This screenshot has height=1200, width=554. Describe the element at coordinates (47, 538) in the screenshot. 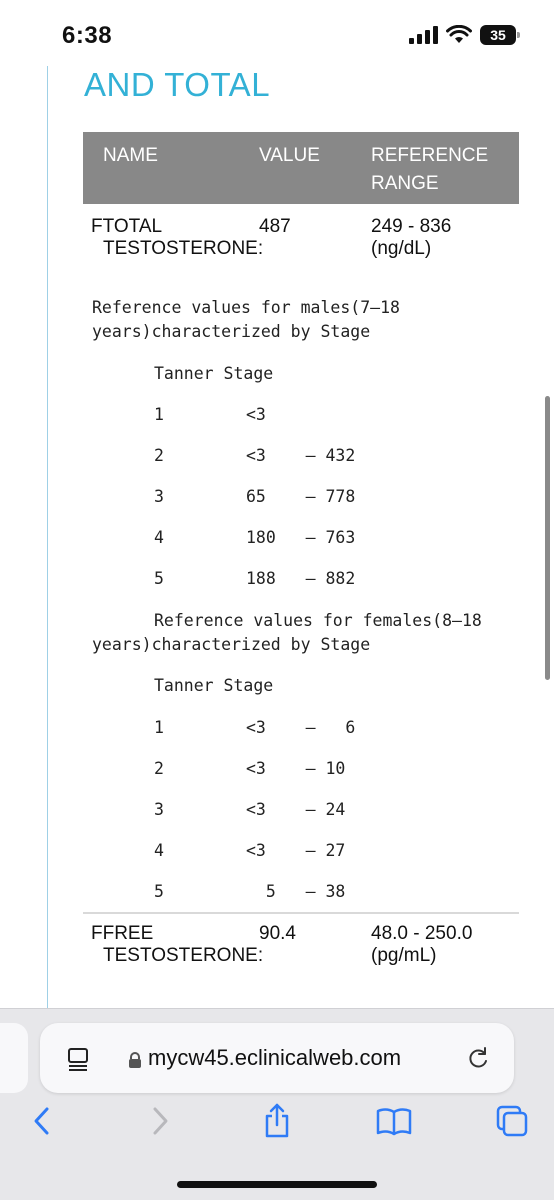

I see `content-left-border` at that location.